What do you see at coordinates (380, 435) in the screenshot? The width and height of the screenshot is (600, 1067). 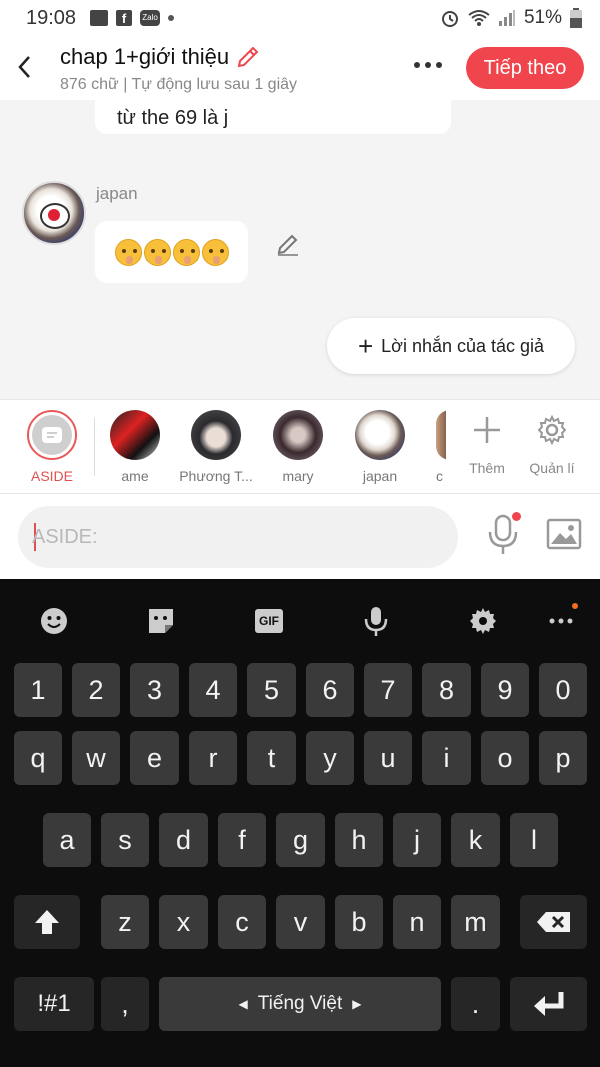 I see `japan-avatar` at bounding box center [380, 435].